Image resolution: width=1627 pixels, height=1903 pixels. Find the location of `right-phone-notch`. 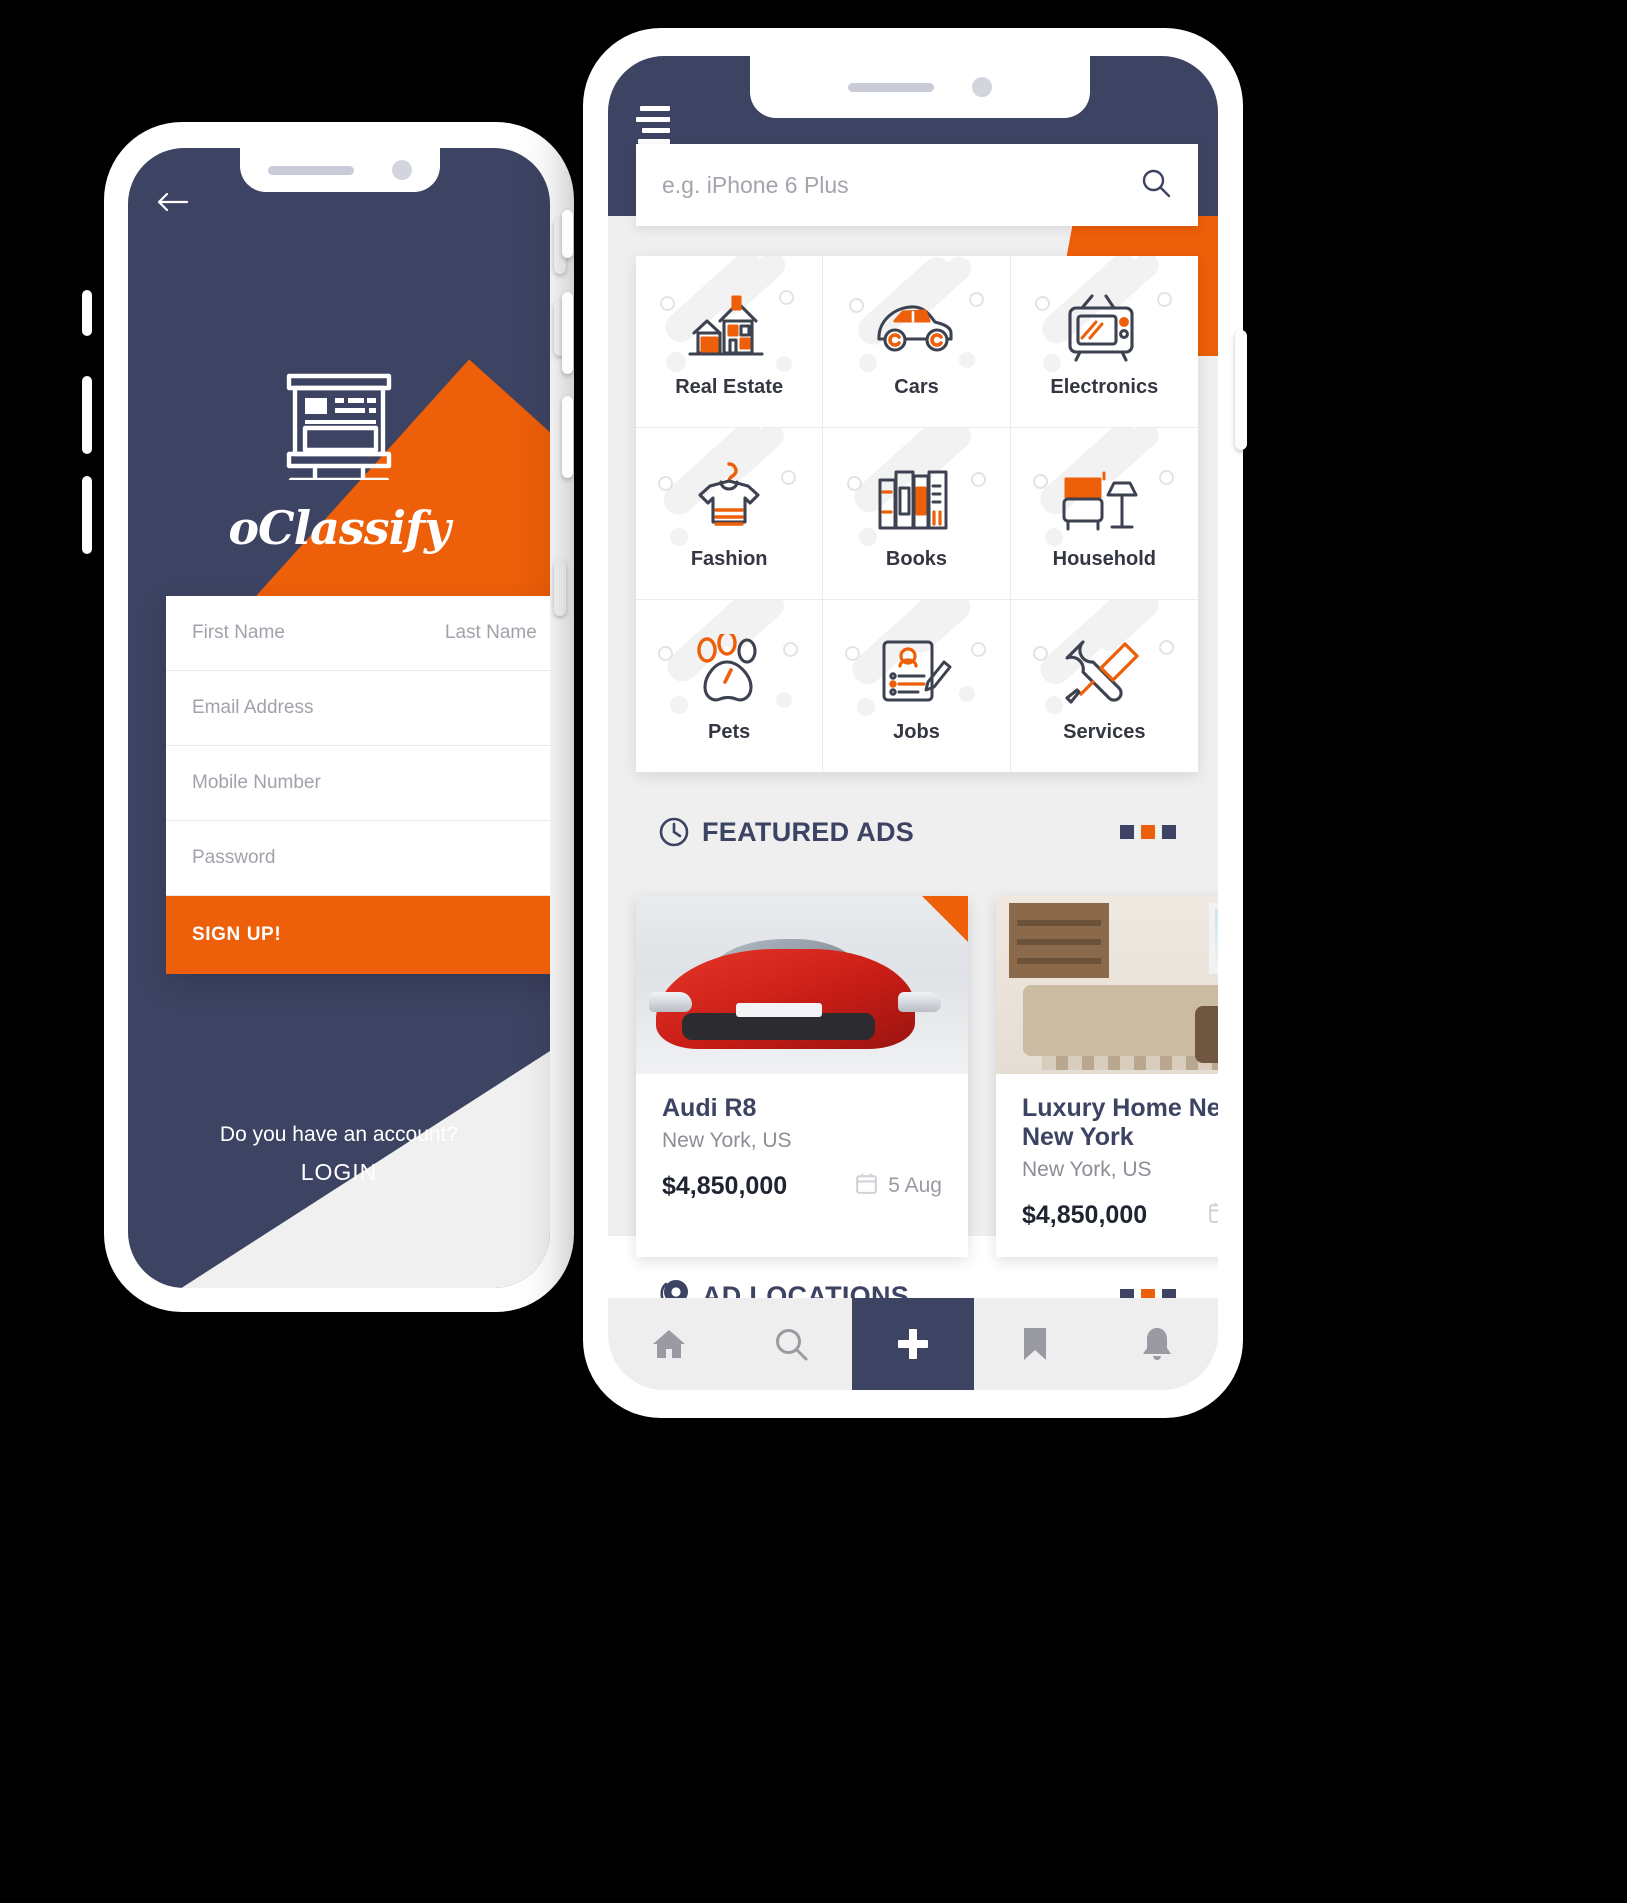

right-phone-notch is located at coordinates (920, 87).